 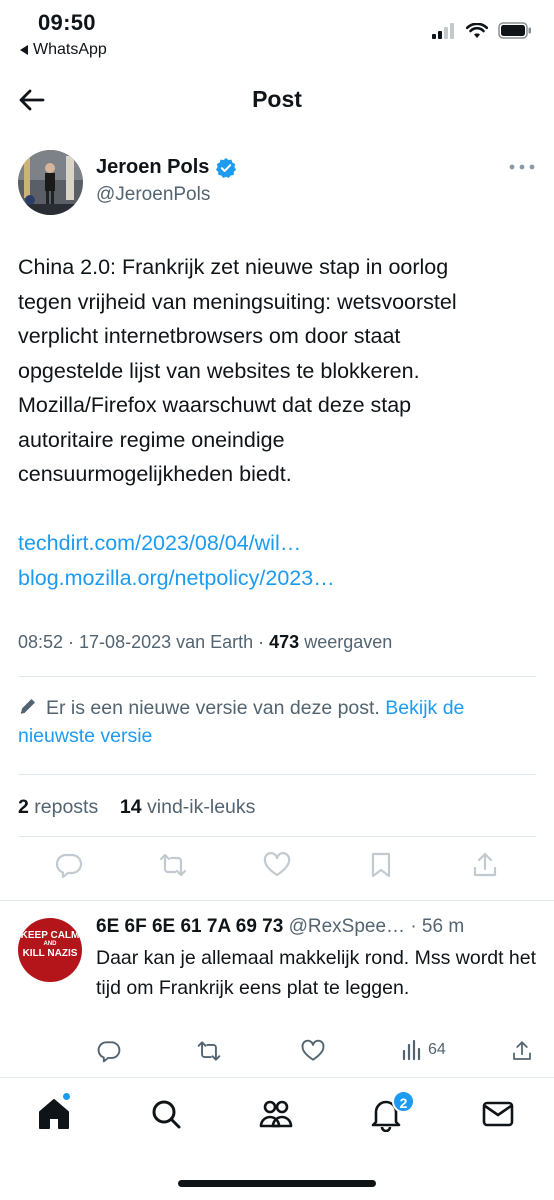 What do you see at coordinates (152, 167) in the screenshot?
I see `author-name: Jeroen Pols` at bounding box center [152, 167].